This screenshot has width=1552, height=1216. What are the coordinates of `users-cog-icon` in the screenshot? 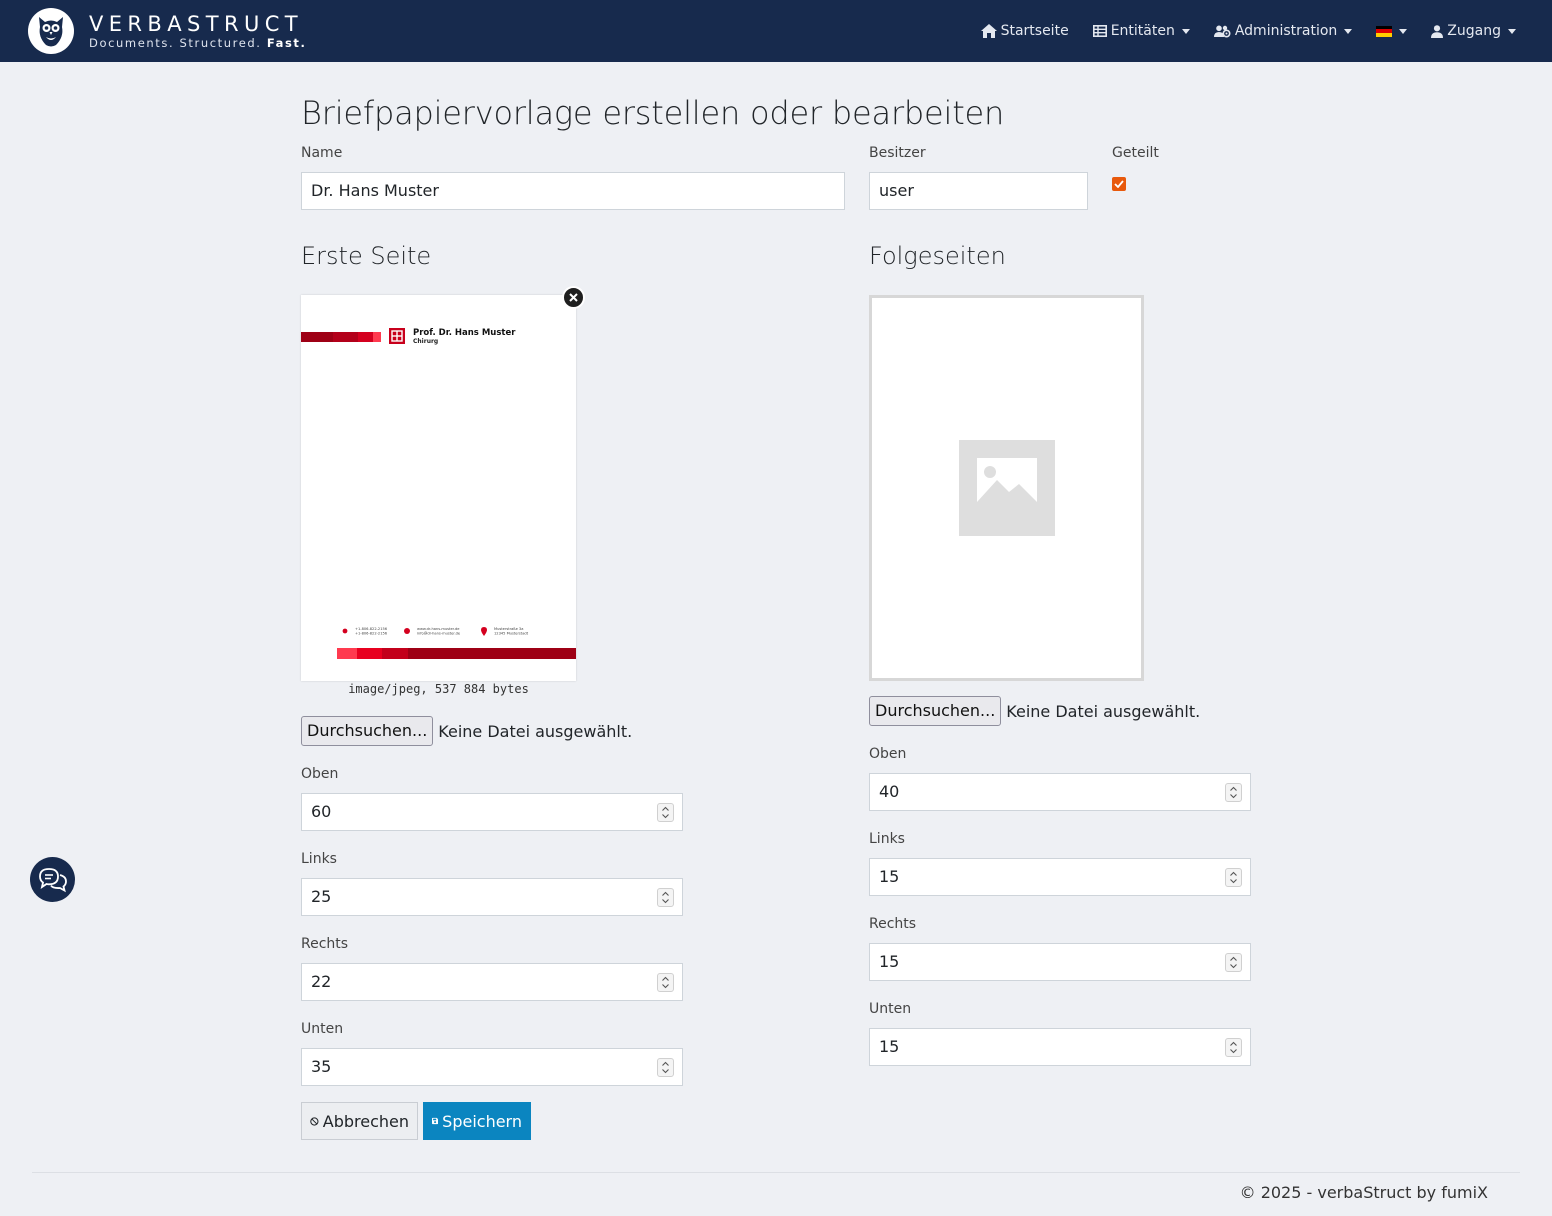 It's located at (1222, 31).